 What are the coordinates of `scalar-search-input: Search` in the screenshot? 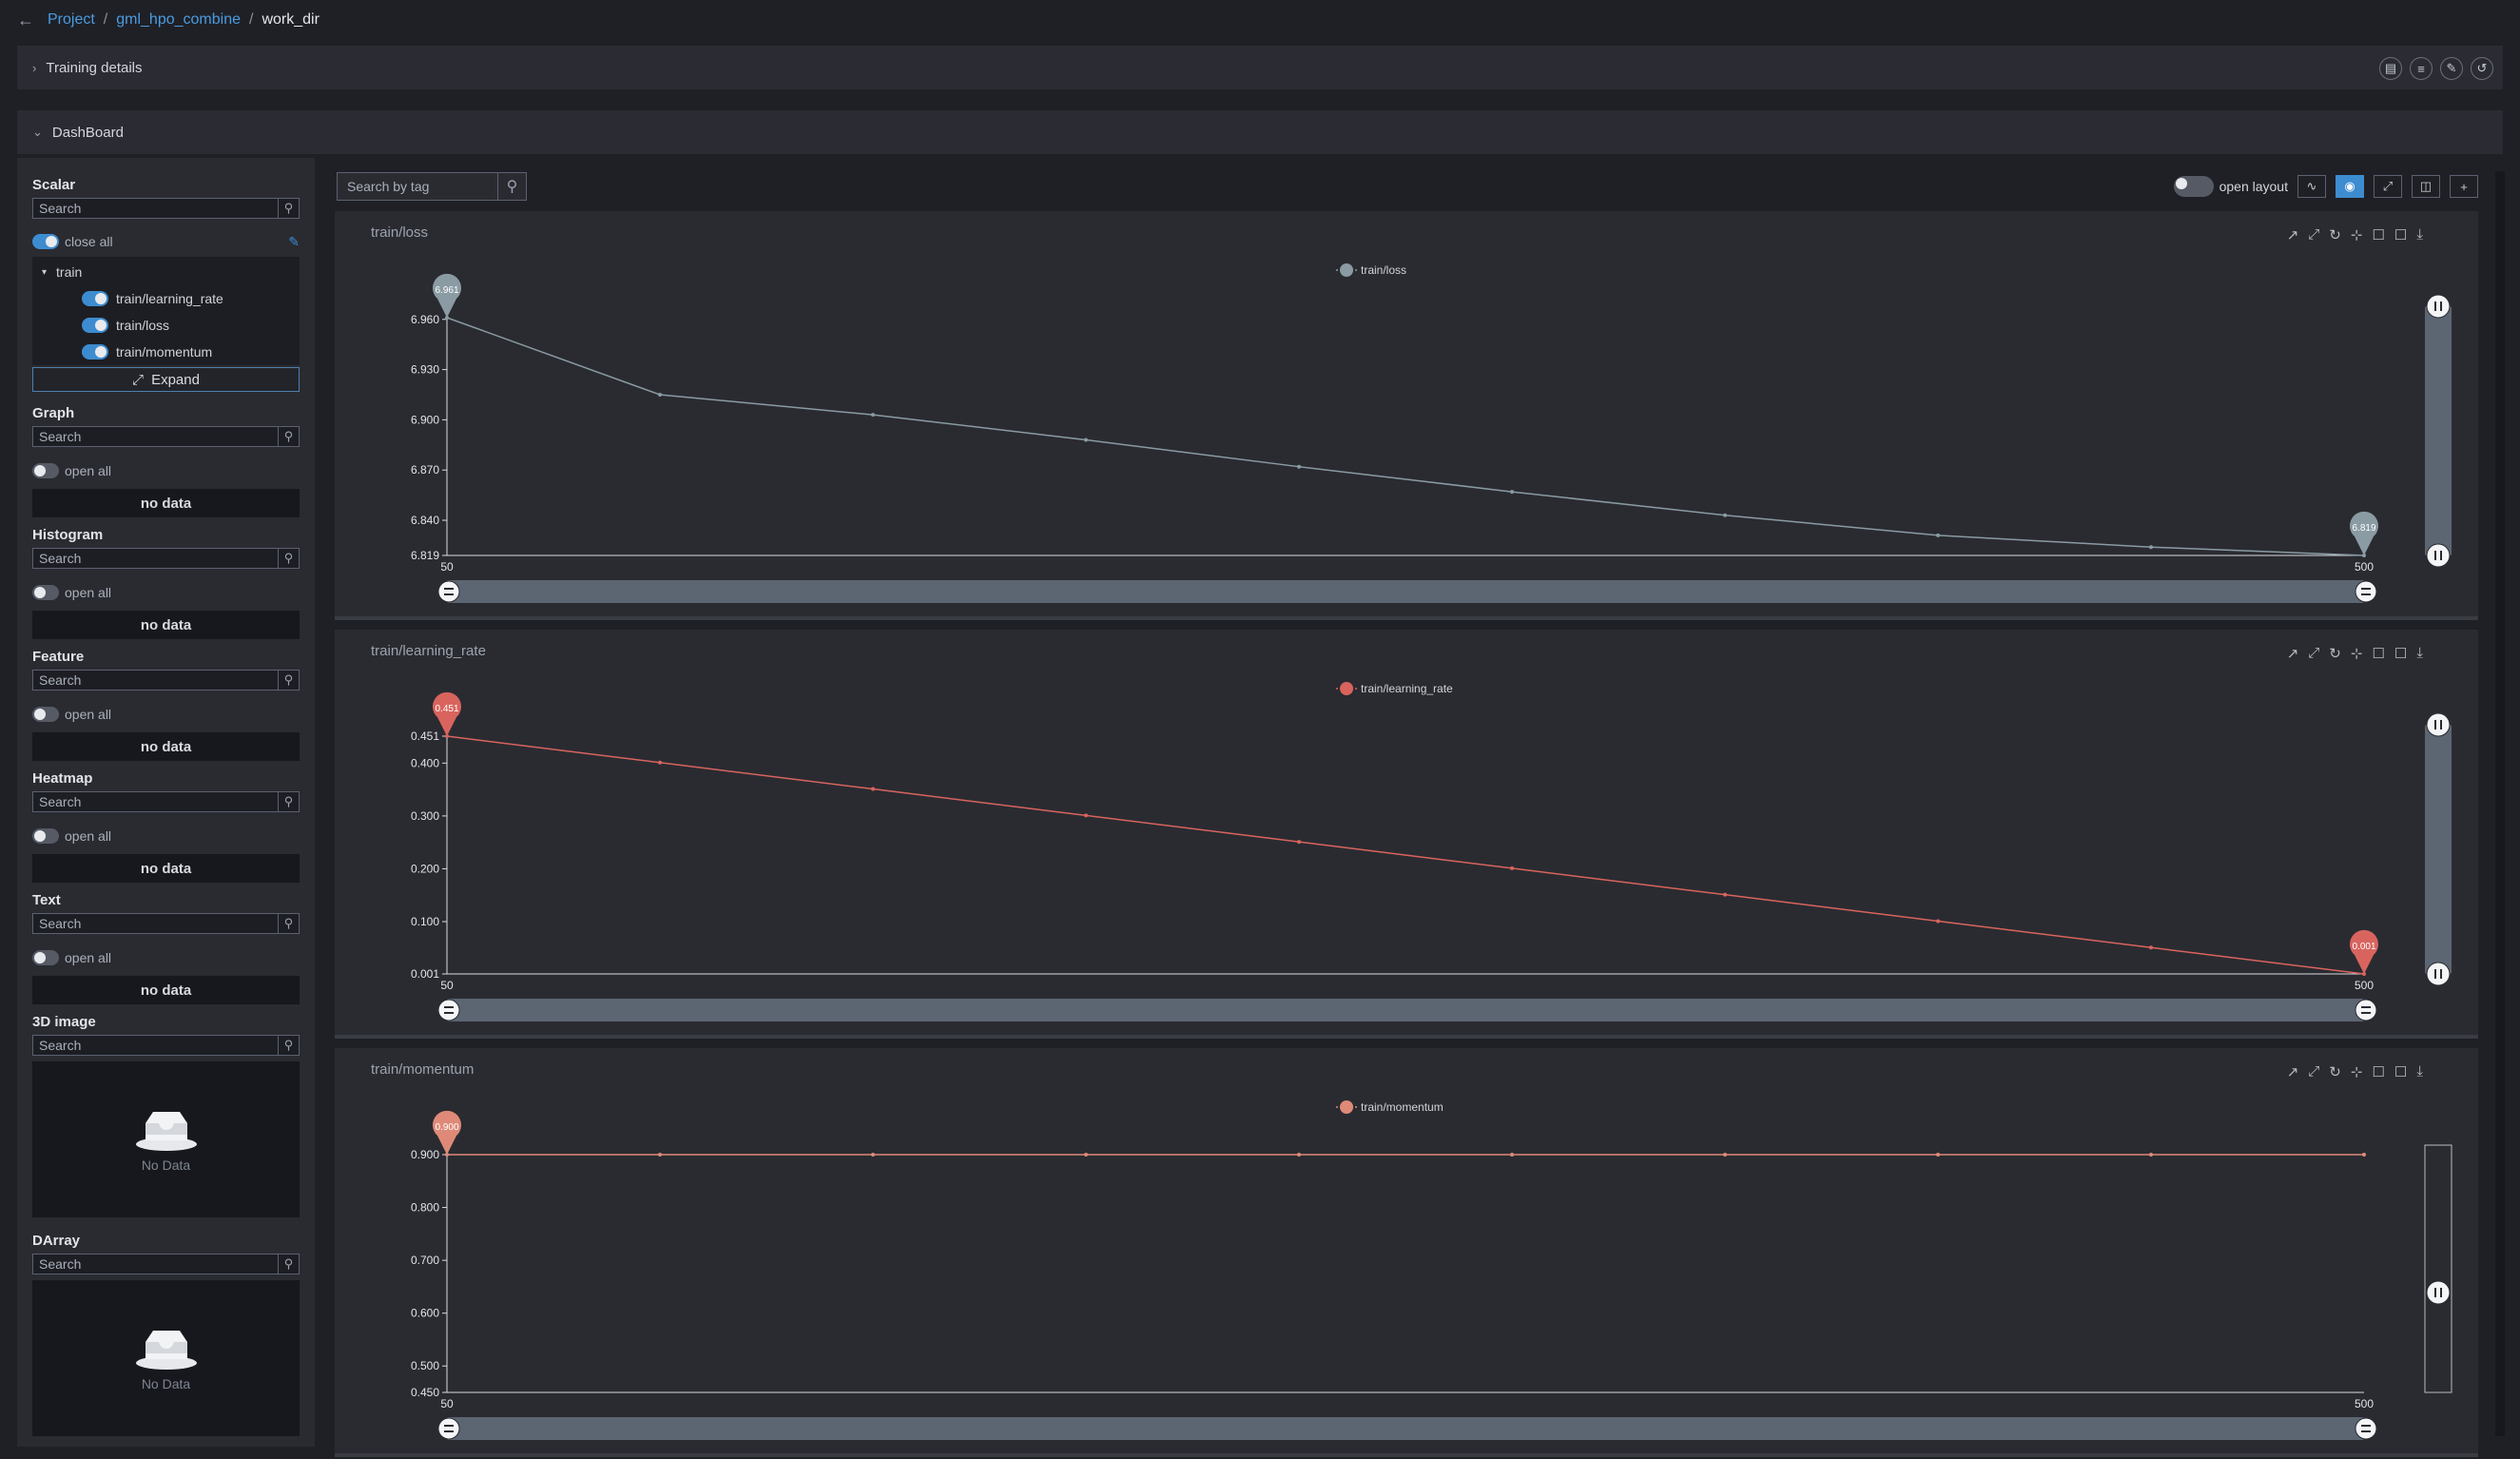 It's located at (155, 208).